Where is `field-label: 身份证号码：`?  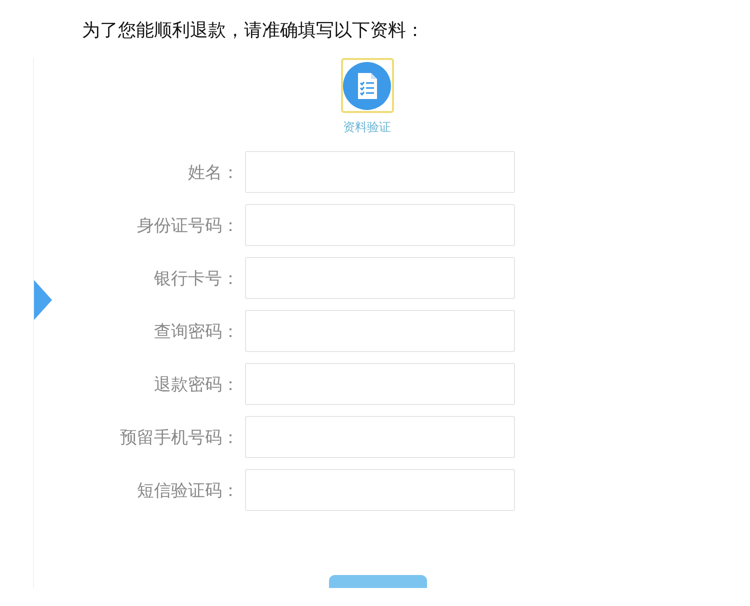 field-label: 身份证号码： is located at coordinates (187, 225).